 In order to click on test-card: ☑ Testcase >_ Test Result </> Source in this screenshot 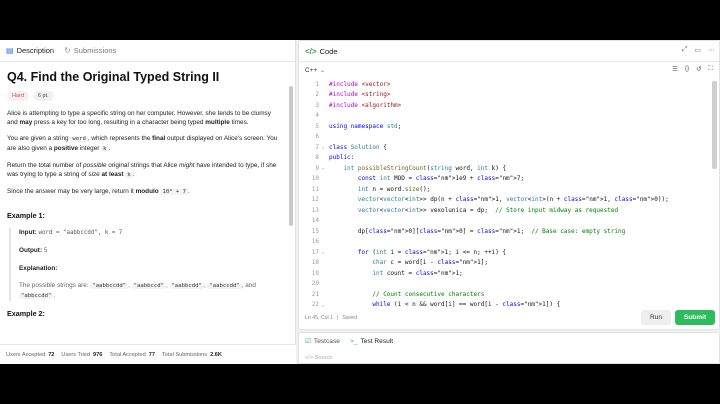, I will do `click(509, 348)`.